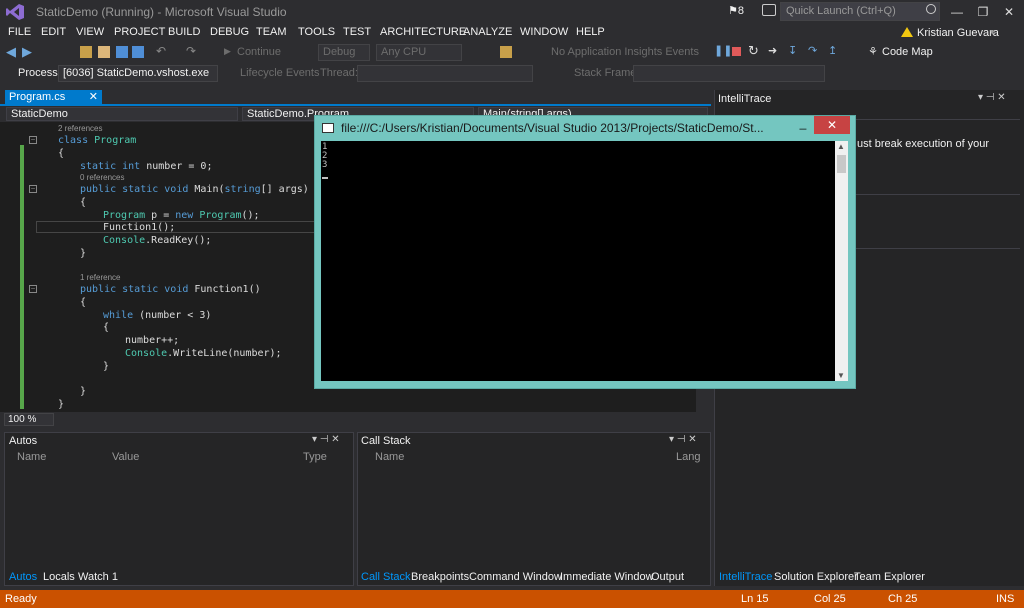 This screenshot has width=1024, height=608. What do you see at coordinates (816, 577) in the screenshot?
I see `tab-solution-explorer: Solution Explorer` at bounding box center [816, 577].